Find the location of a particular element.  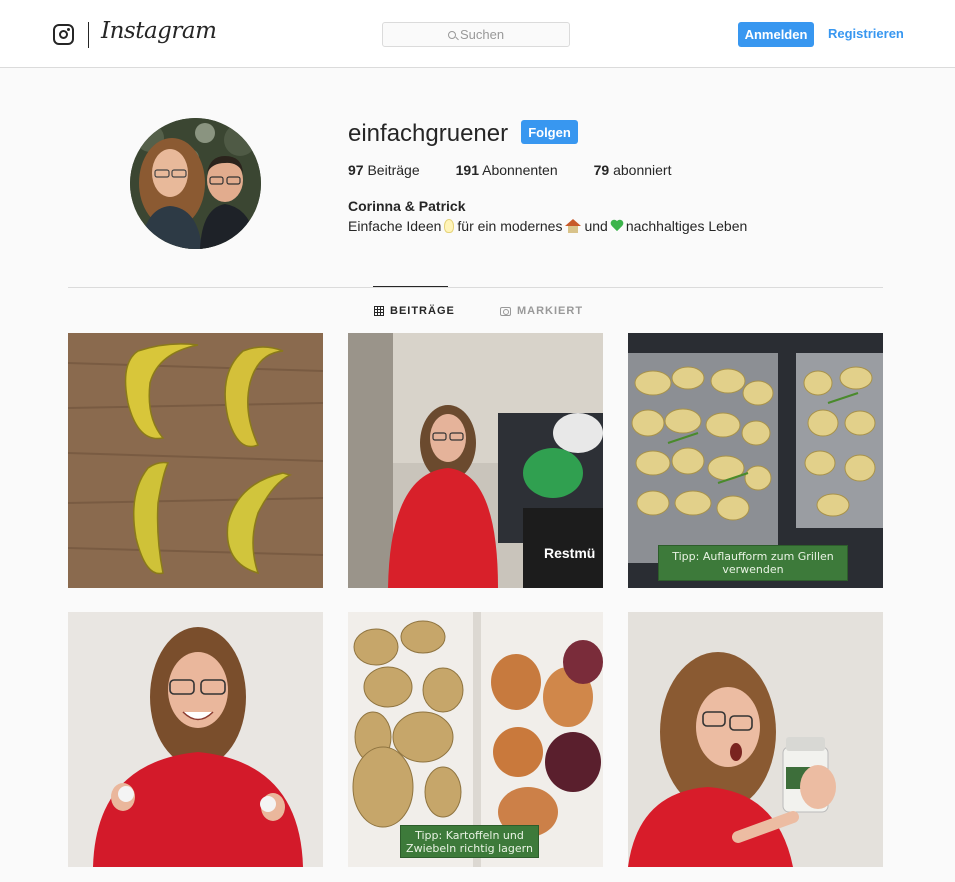

login-button: Anmelden is located at coordinates (776, 34).